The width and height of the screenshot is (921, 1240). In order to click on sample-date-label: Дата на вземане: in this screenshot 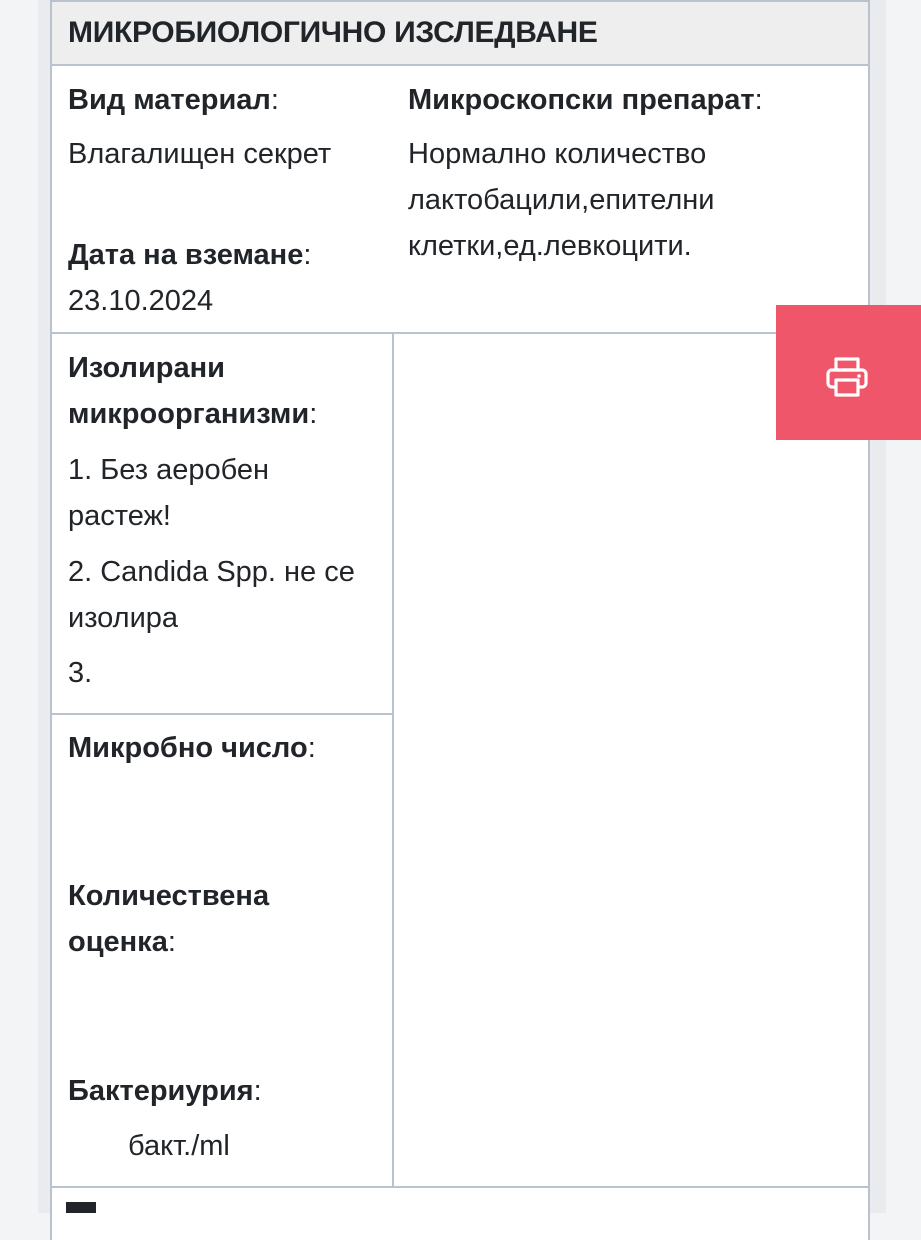, I will do `click(190, 255)`.